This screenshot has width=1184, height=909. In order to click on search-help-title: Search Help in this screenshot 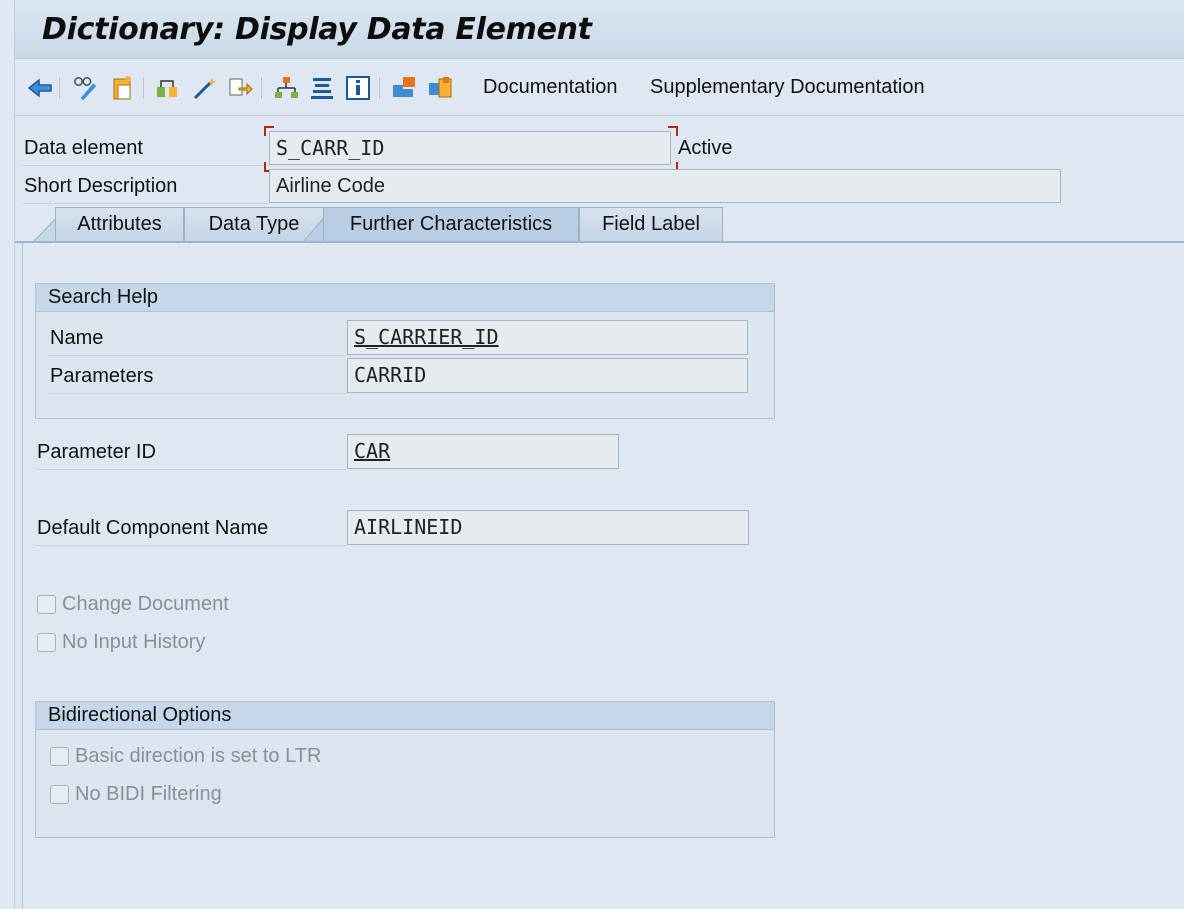, I will do `click(405, 298)`.